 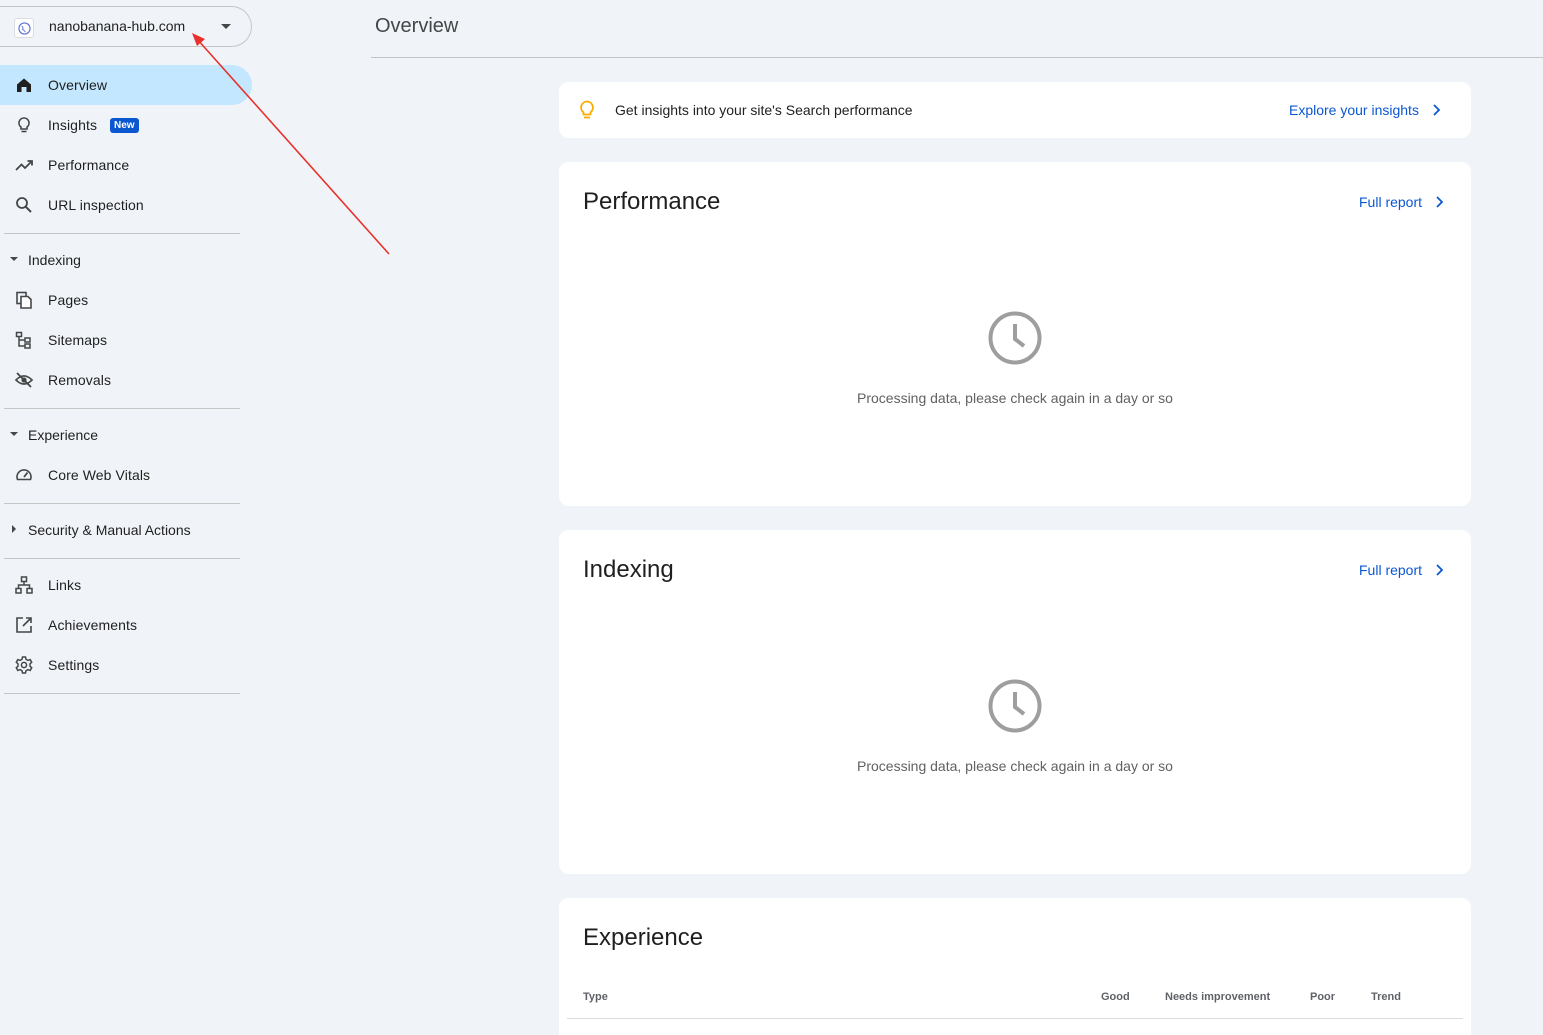 What do you see at coordinates (24, 300) in the screenshot?
I see `pages-icon` at bounding box center [24, 300].